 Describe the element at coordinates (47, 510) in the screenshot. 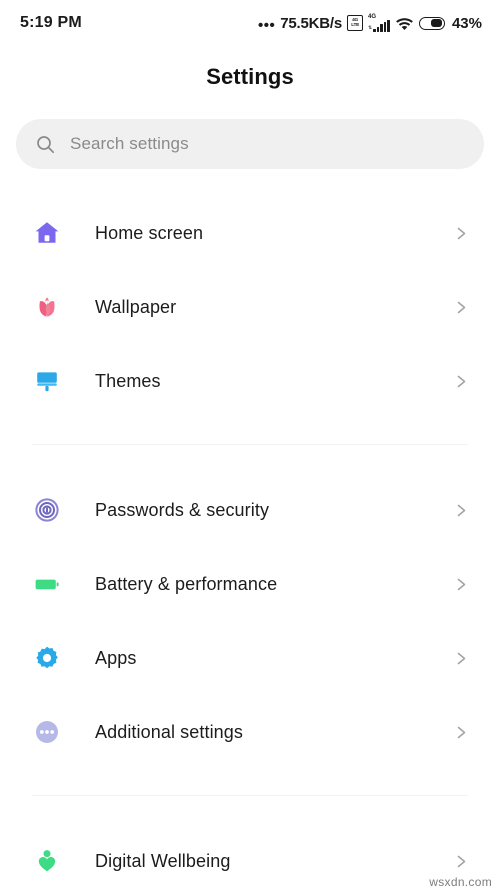

I see `fingerprint-icon` at that location.